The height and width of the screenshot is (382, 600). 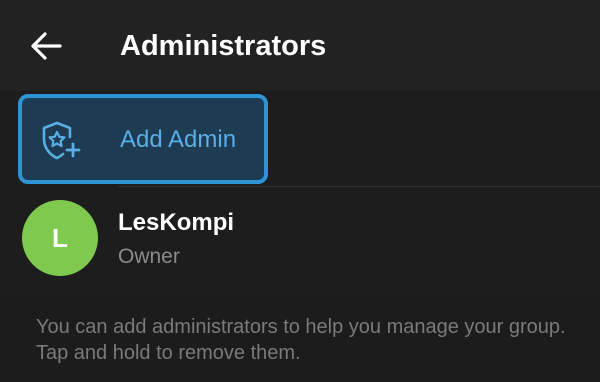 I want to click on add-admin-label: Add Admin, so click(x=178, y=139).